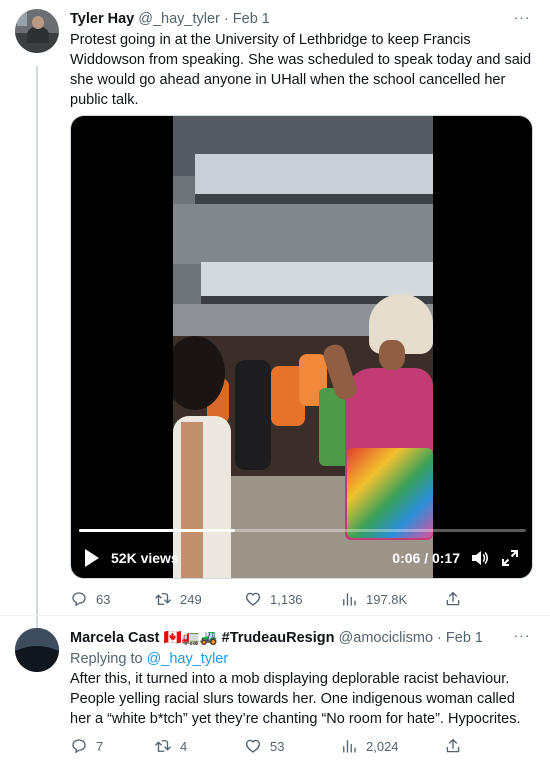 This screenshot has height=768, width=550. I want to click on scene-upper-railing, so click(314, 199).